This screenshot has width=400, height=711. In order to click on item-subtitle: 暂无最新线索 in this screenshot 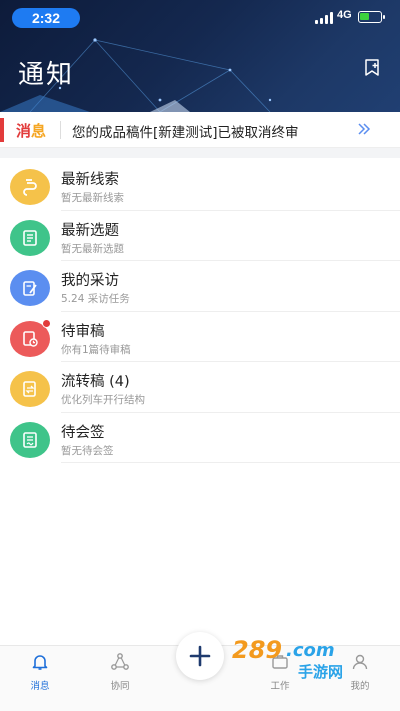, I will do `click(92, 198)`.